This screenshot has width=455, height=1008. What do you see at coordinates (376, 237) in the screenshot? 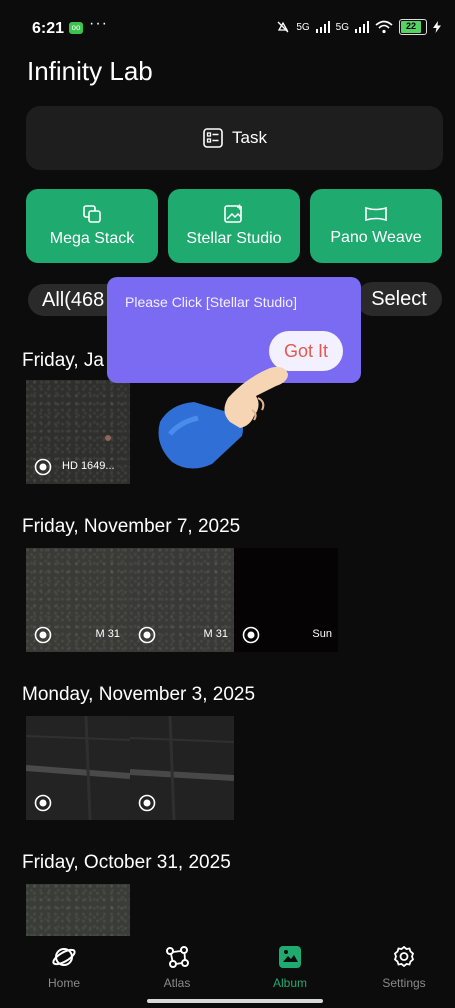
I see `pano-weave-label: Pano Weave` at bounding box center [376, 237].